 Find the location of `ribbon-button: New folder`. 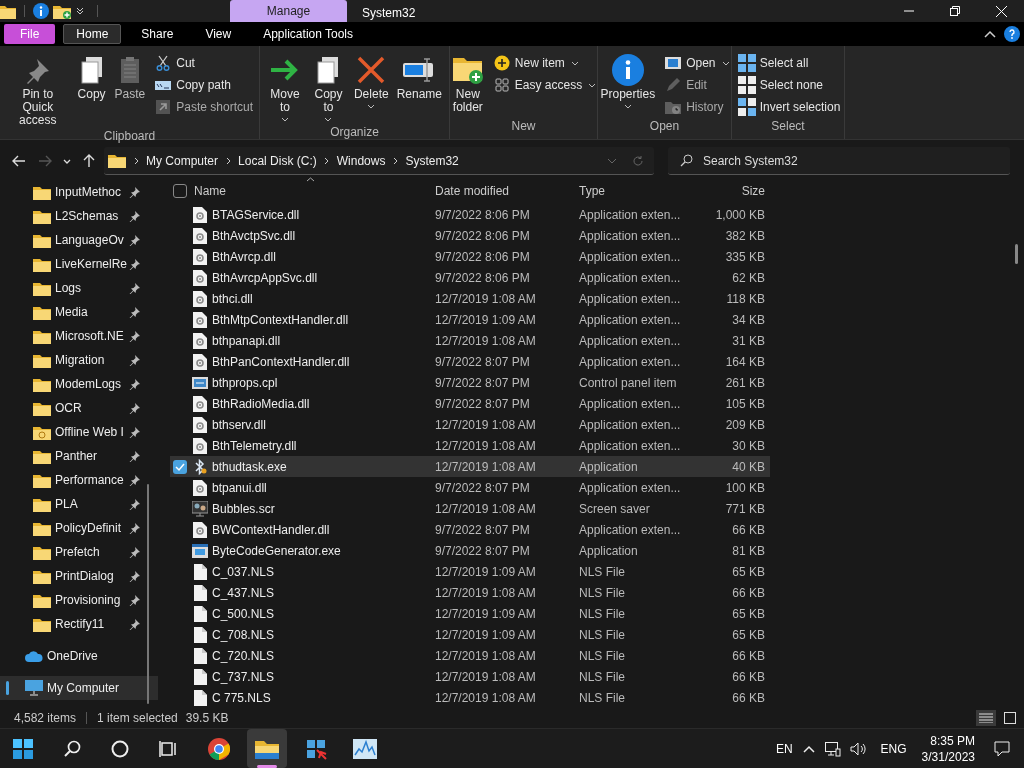

ribbon-button: New folder is located at coordinates (467, 84).